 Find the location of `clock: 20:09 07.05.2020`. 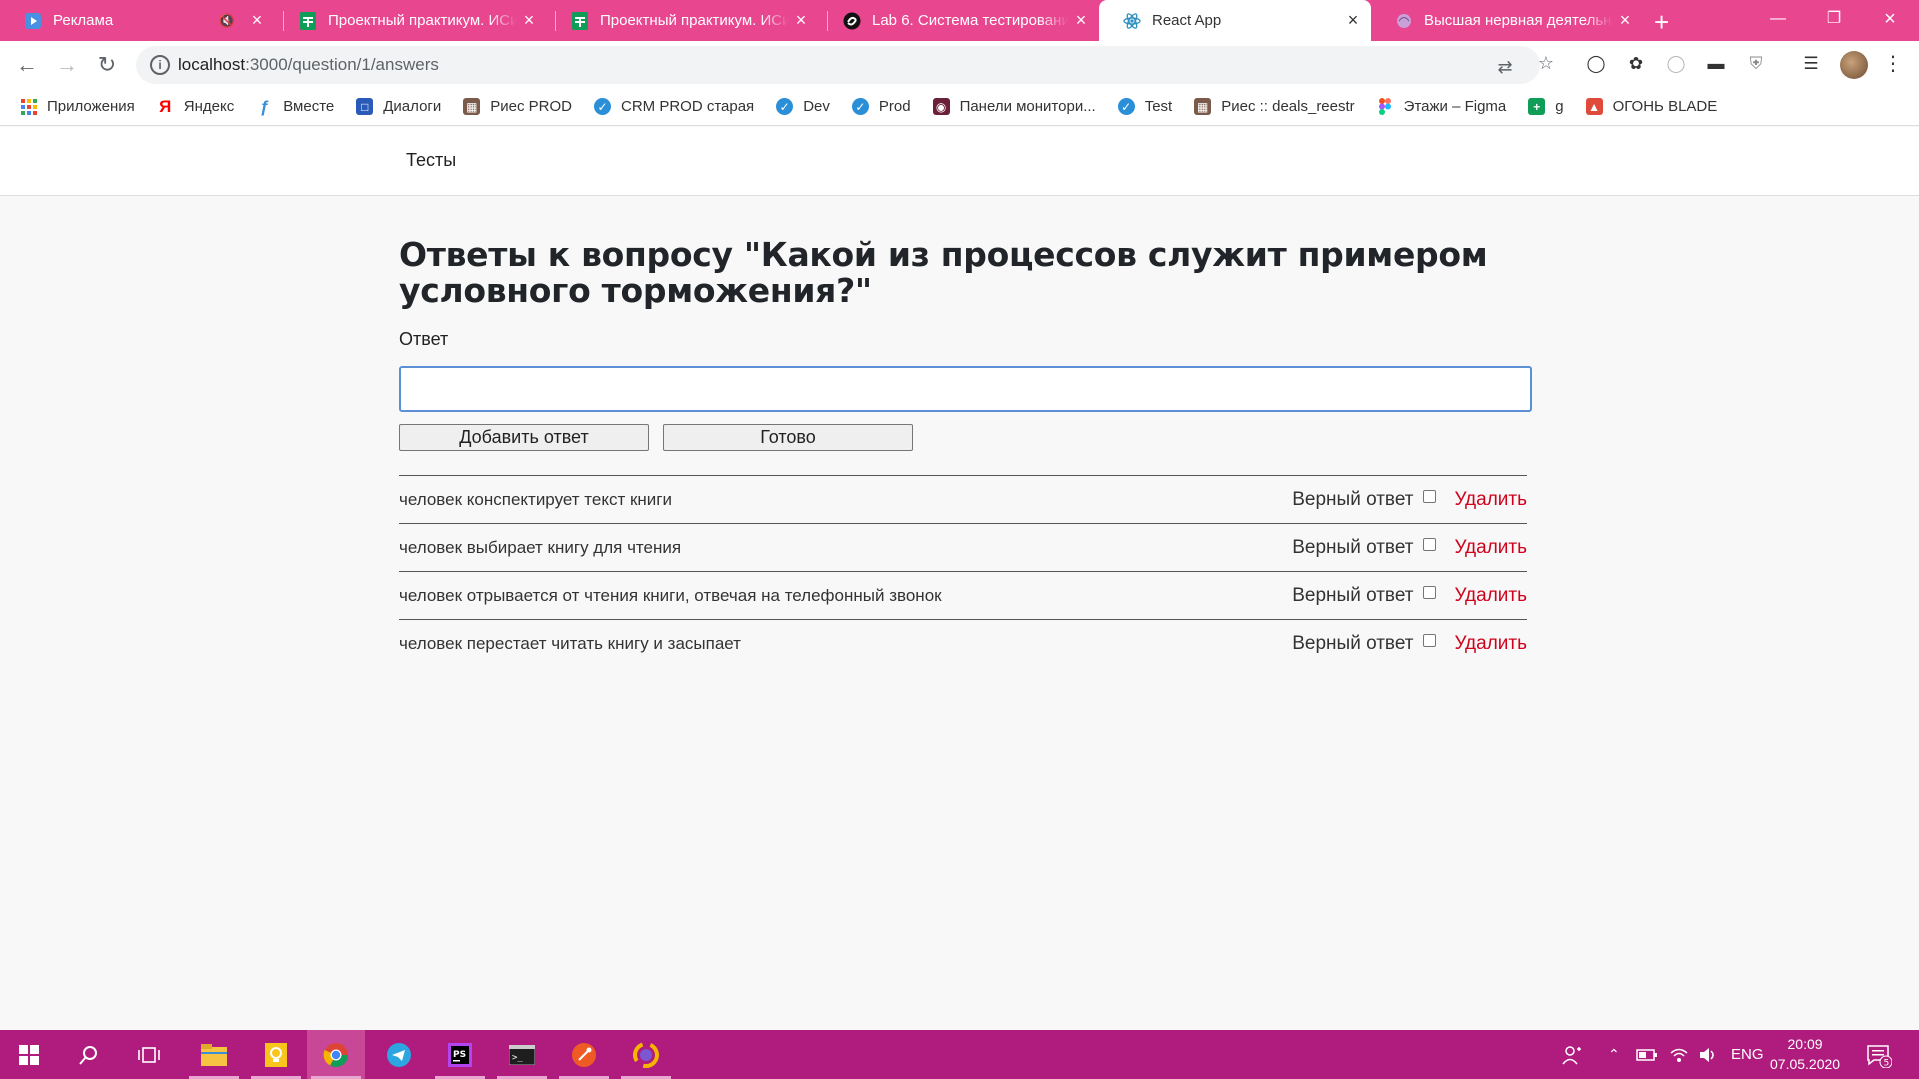

clock: 20:09 07.05.2020 is located at coordinates (1805, 1054).